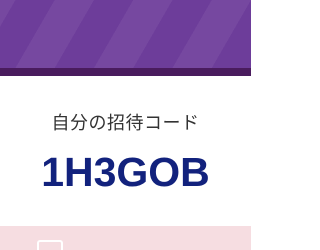 This screenshot has width=320, height=250. I want to click on clipboard-icon, so click(50, 245).